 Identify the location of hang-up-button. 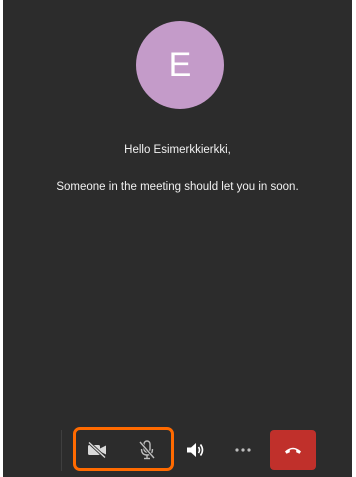
(293, 450).